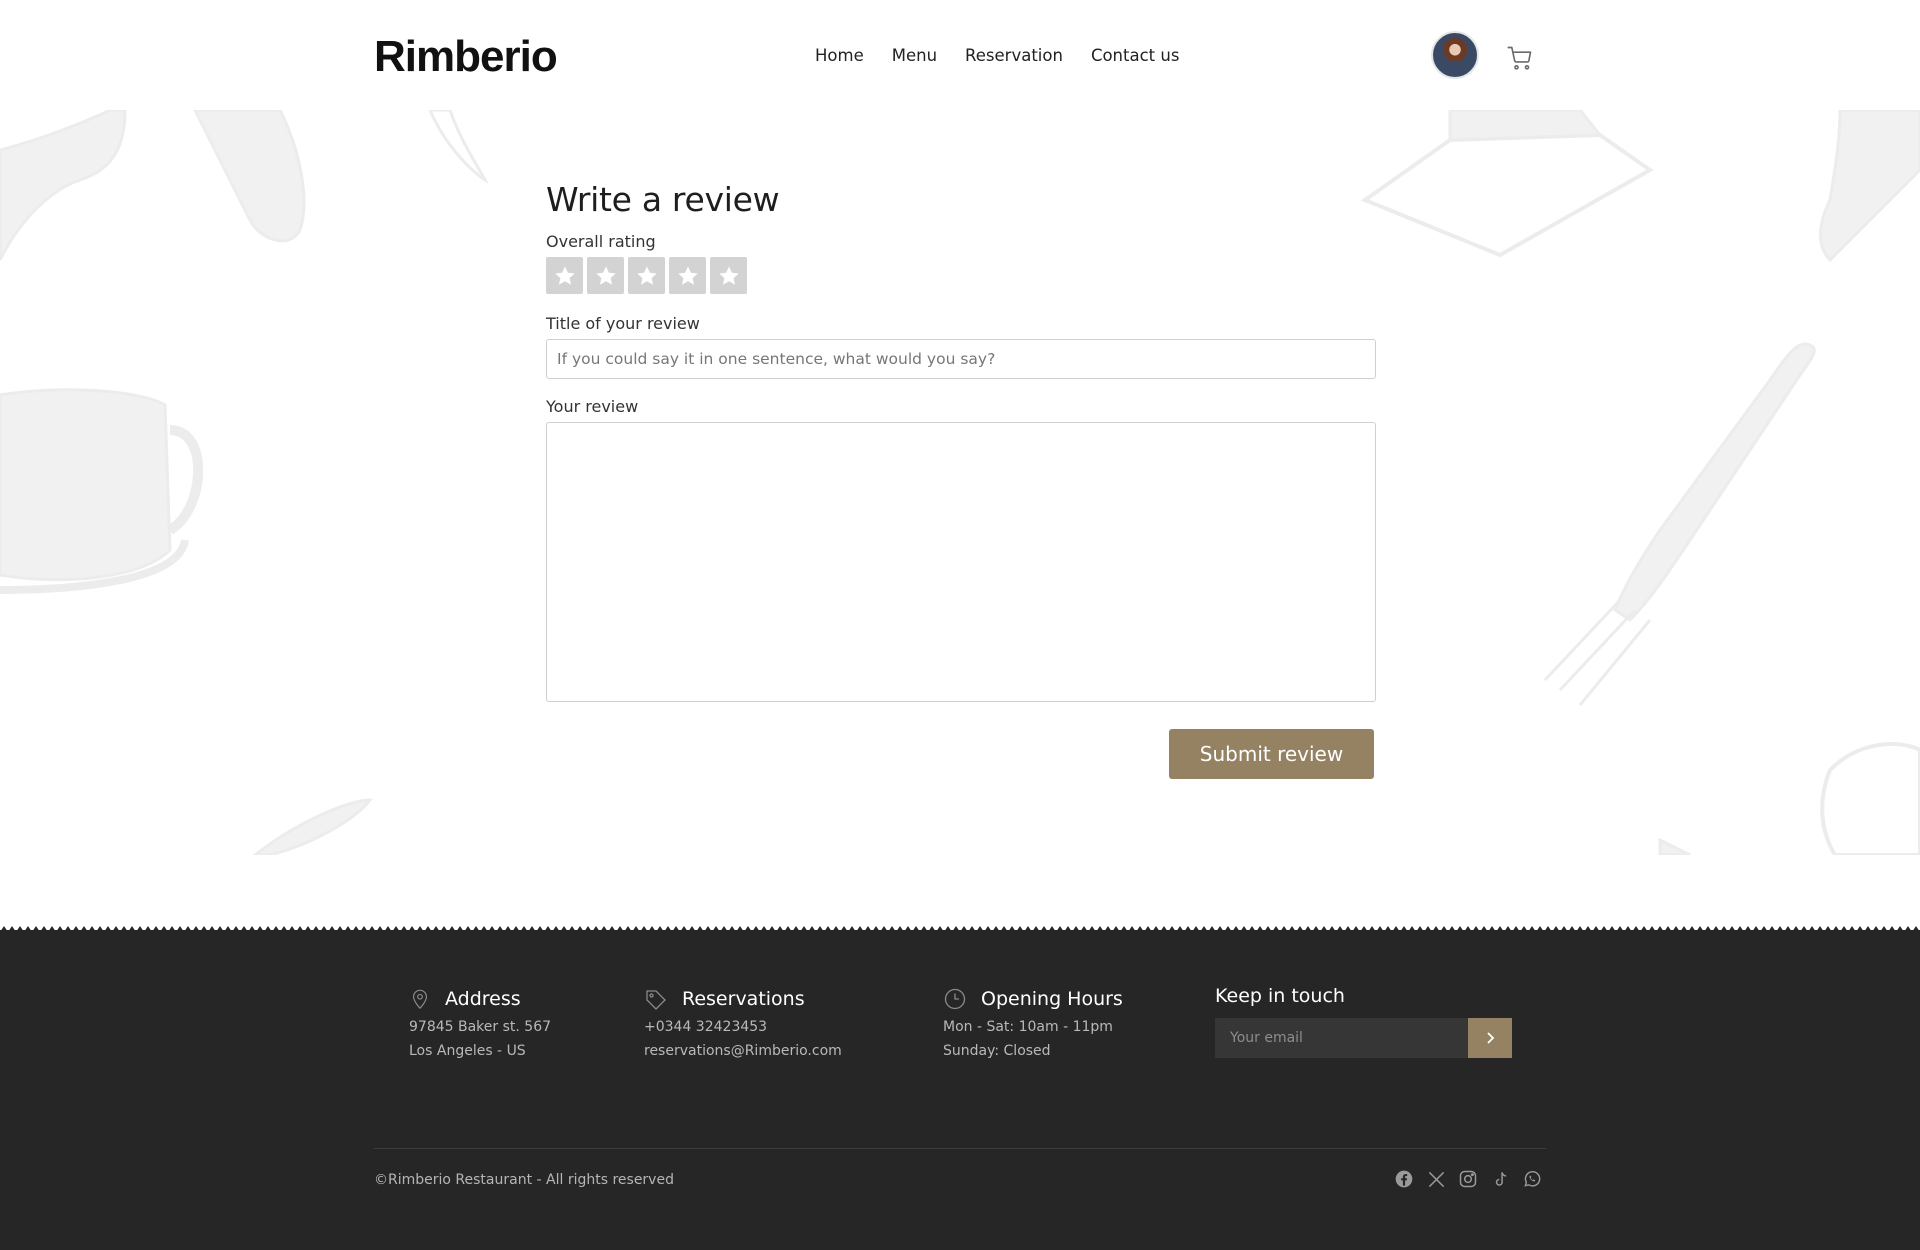 The image size is (1920, 1250). I want to click on facebook-icon, so click(1404, 1179).